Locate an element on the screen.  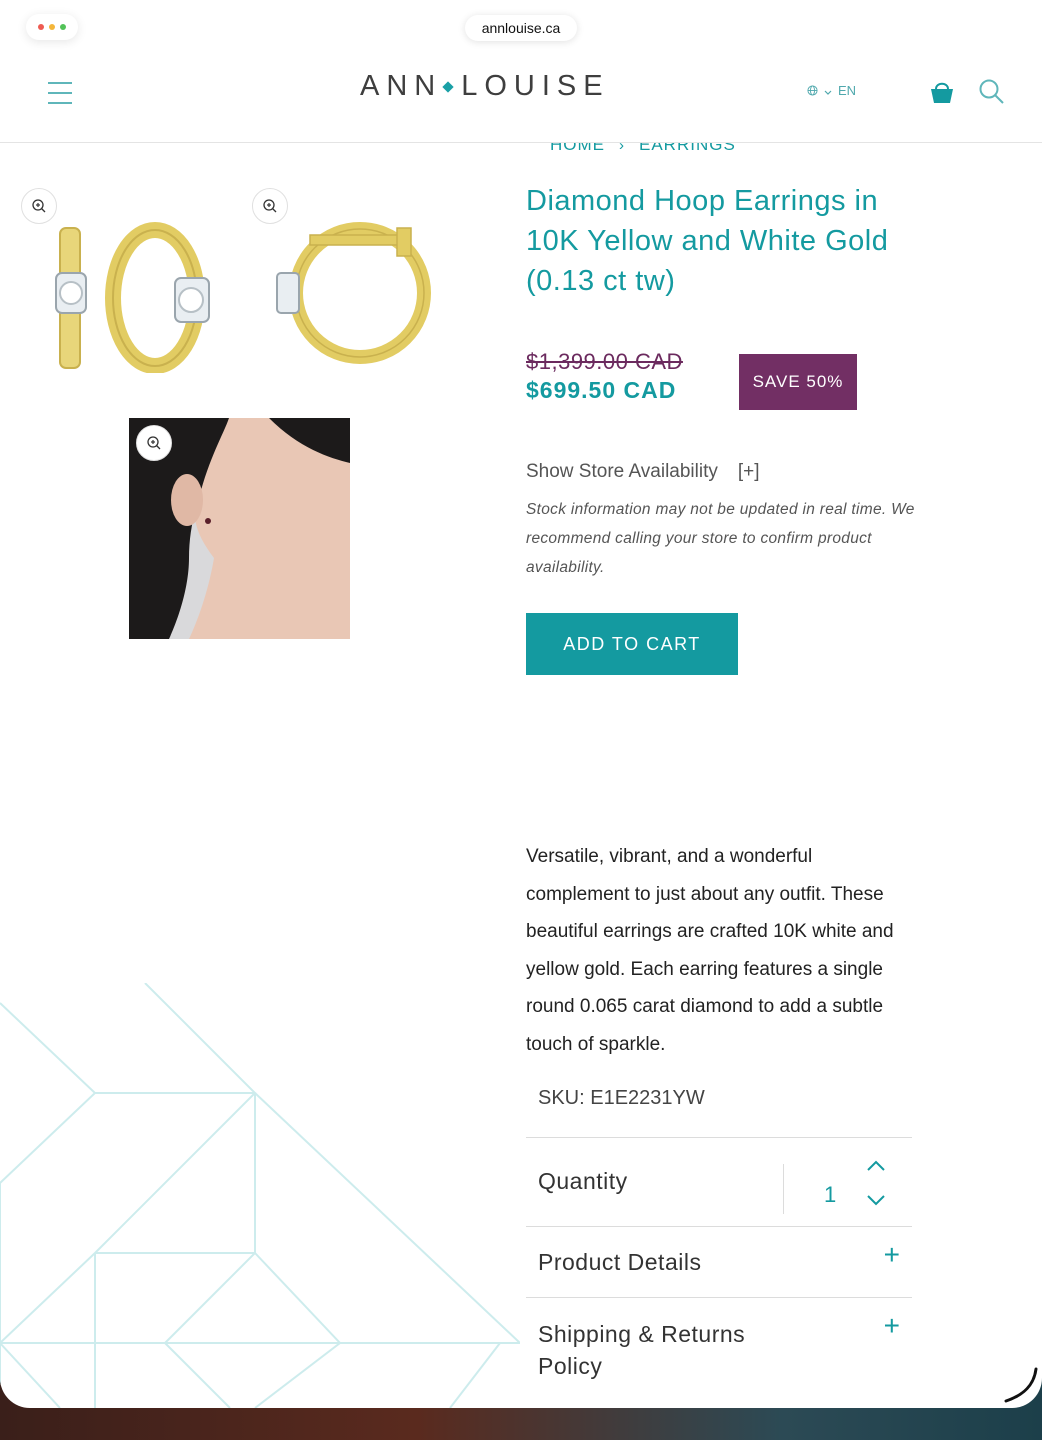
quantity-divider is located at coordinates (783, 1189).